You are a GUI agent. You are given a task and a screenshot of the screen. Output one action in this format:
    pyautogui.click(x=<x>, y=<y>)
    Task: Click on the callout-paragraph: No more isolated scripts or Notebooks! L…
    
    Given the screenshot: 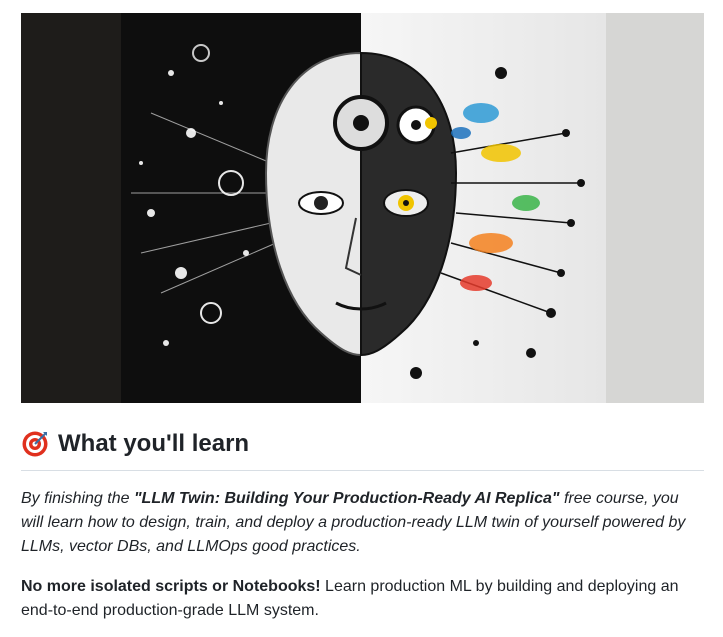 What is the action you would take?
    pyautogui.click(x=362, y=599)
    